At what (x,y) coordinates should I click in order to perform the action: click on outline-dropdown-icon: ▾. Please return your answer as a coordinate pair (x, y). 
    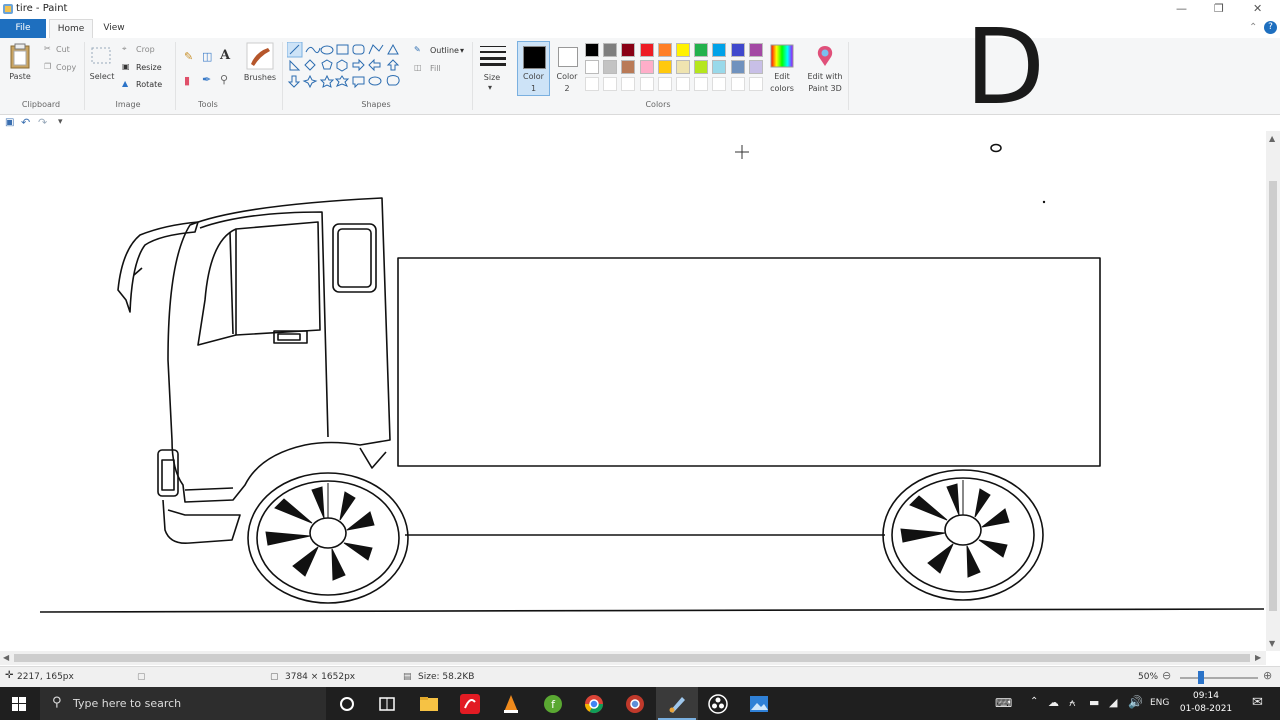
    Looking at the image, I should click on (462, 50).